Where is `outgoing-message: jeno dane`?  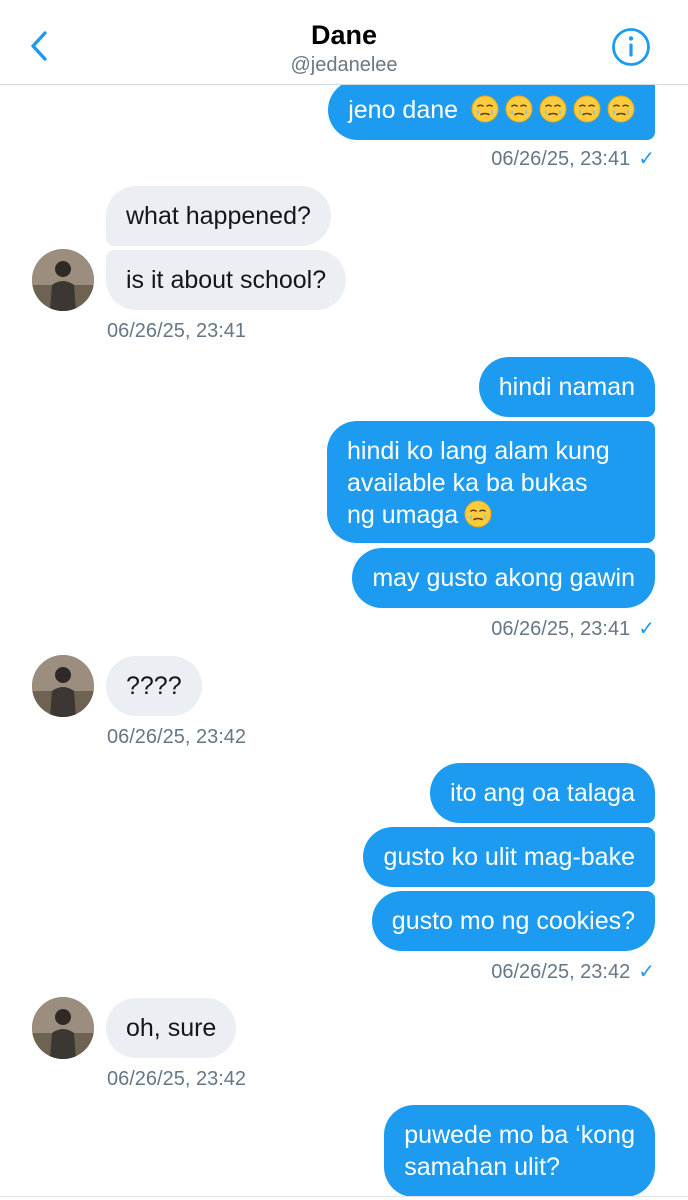
outgoing-message: jeno dane is located at coordinates (491, 110).